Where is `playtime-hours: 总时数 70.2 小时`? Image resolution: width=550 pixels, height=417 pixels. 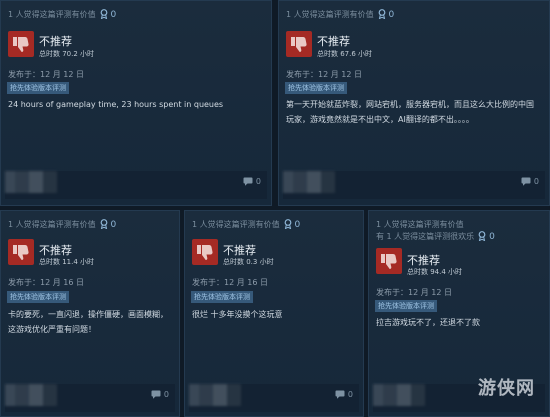 playtime-hours: 总时数 70.2 小时 is located at coordinates (67, 54).